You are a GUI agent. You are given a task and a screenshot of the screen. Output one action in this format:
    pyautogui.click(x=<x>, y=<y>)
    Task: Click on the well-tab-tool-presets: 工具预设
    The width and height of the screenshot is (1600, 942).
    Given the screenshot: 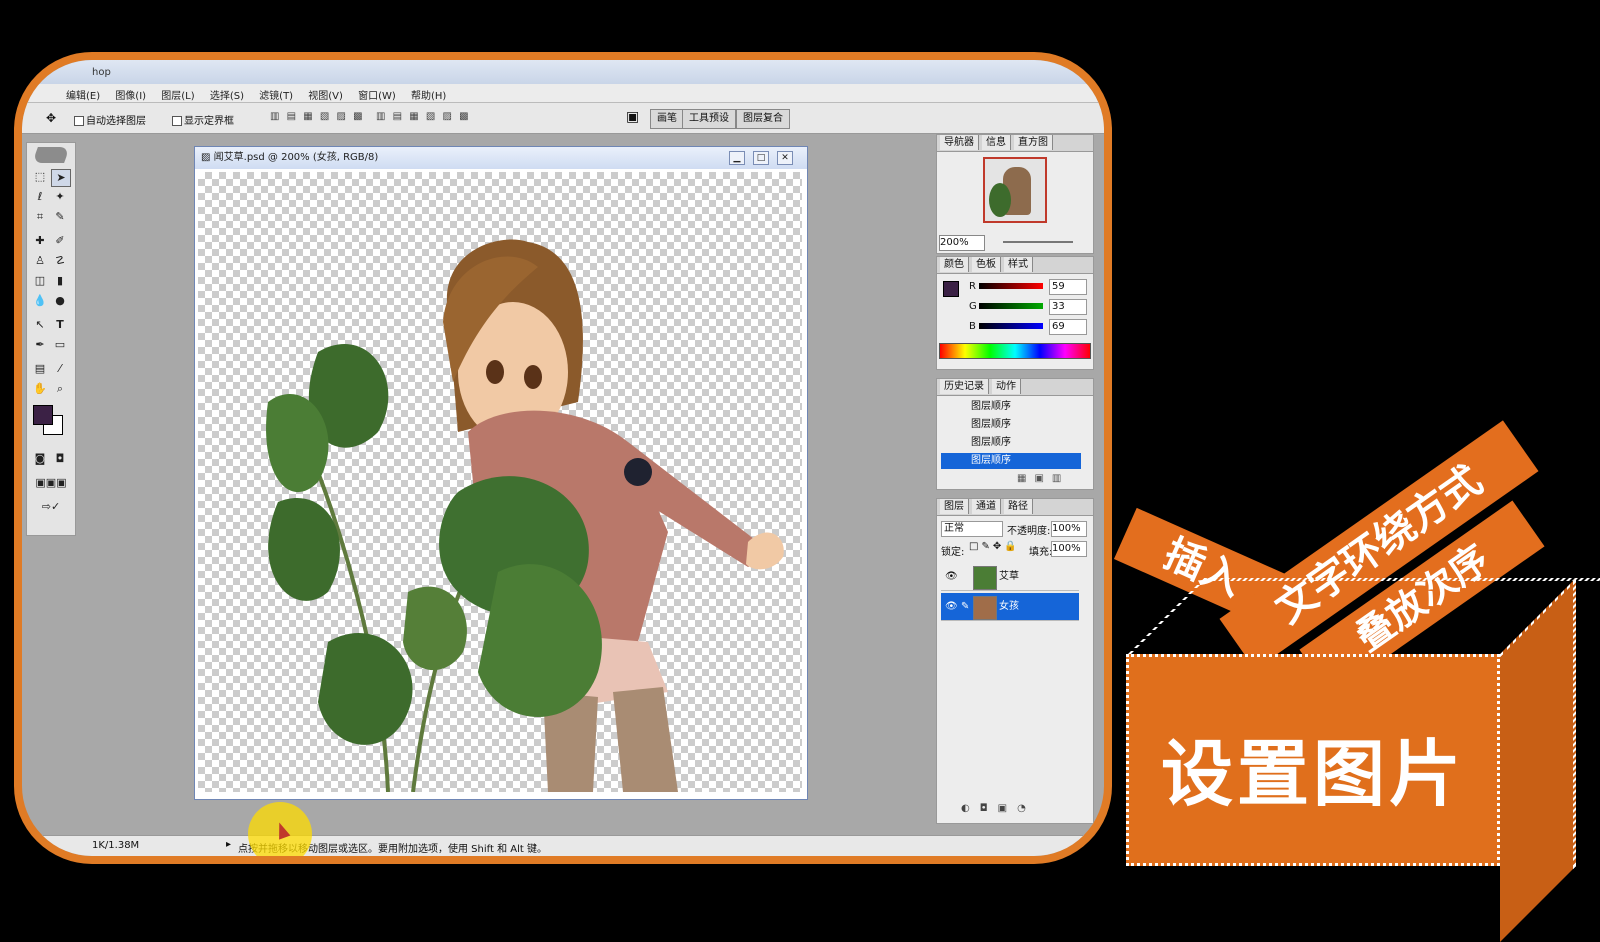 What is the action you would take?
    pyautogui.click(x=709, y=119)
    